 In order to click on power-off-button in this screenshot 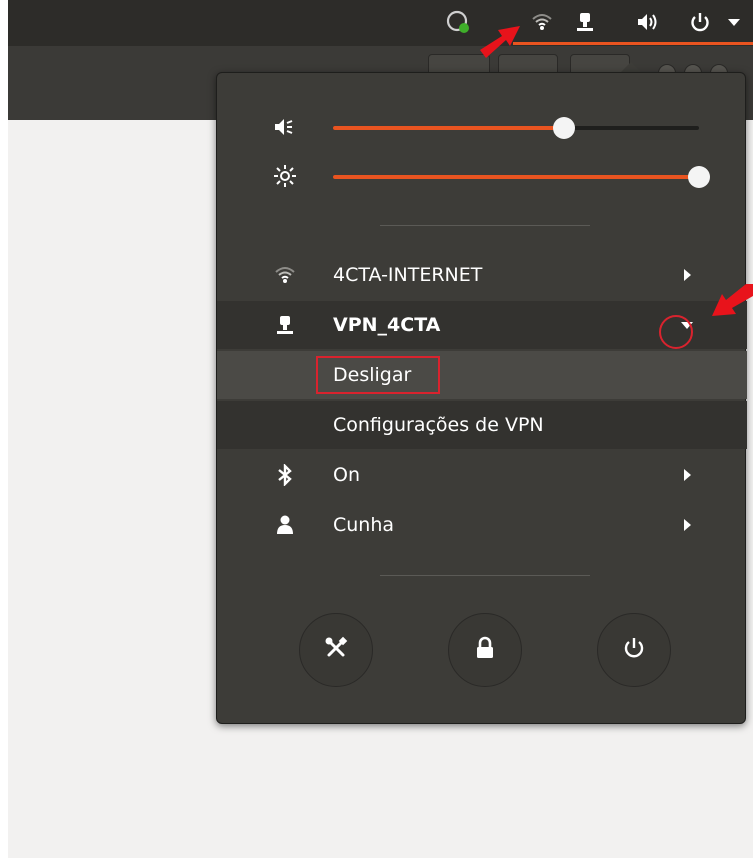, I will do `click(634, 650)`.